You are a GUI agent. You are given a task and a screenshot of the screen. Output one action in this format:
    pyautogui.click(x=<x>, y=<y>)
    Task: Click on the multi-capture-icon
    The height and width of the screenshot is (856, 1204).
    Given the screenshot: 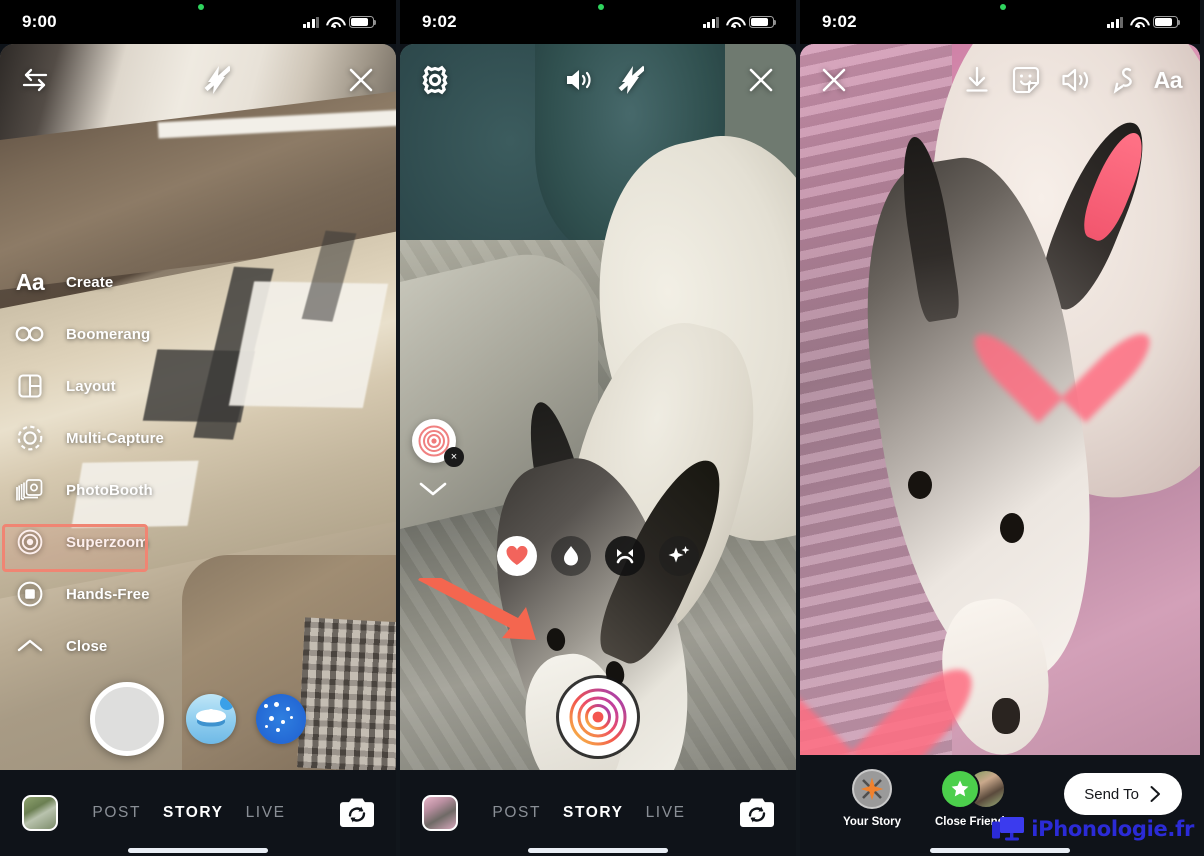 What is the action you would take?
    pyautogui.click(x=30, y=438)
    